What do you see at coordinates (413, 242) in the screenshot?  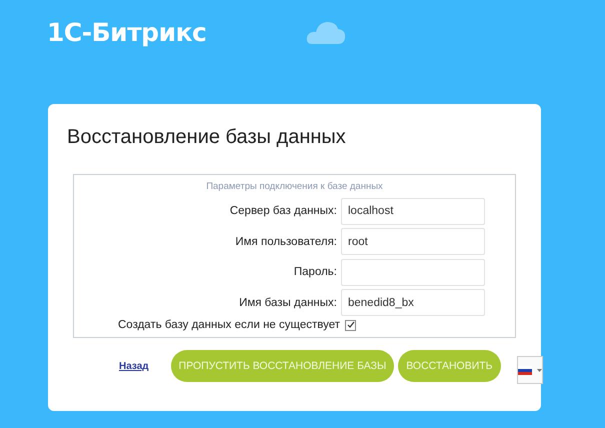 I see `input-field: root` at bounding box center [413, 242].